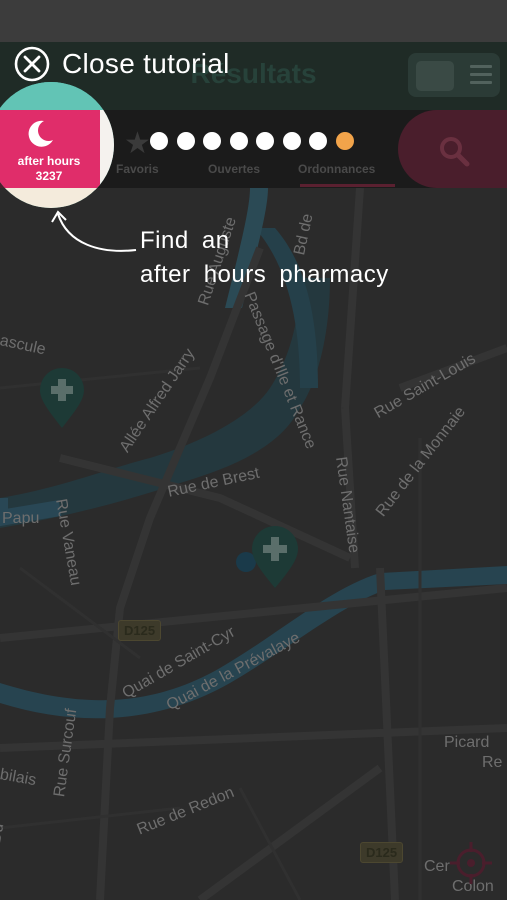 This screenshot has width=507, height=900. What do you see at coordinates (492, 762) in the screenshot?
I see `street-label: Re` at bounding box center [492, 762].